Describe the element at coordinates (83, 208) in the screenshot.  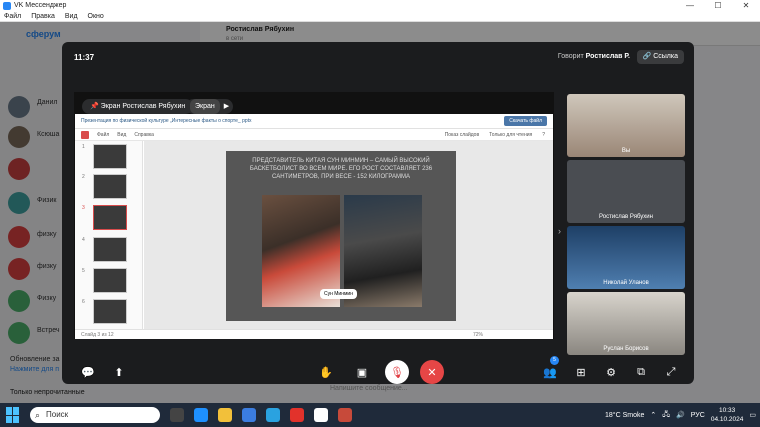
I see `thumb-number: 3` at that location.